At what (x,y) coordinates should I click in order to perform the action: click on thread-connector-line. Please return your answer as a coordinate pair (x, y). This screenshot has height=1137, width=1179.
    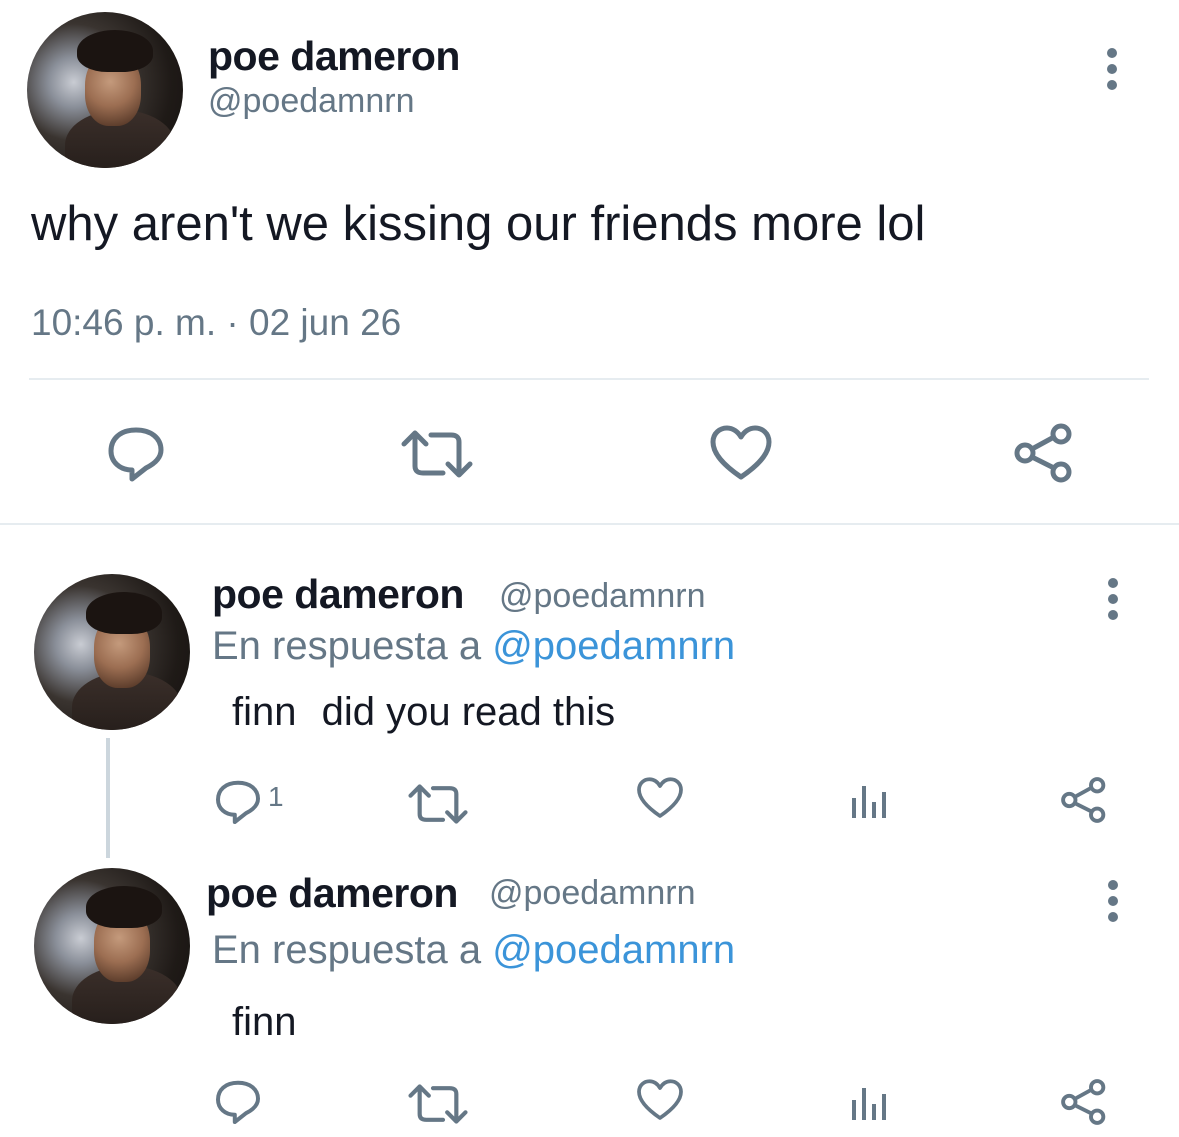
    Looking at the image, I should click on (108, 798).